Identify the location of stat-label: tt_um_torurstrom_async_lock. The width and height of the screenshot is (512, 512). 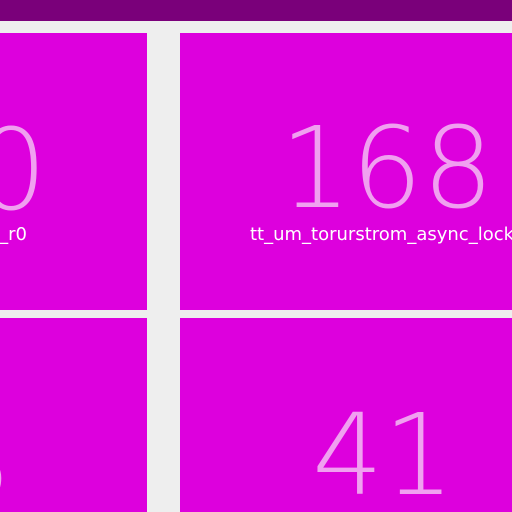
(381, 234).